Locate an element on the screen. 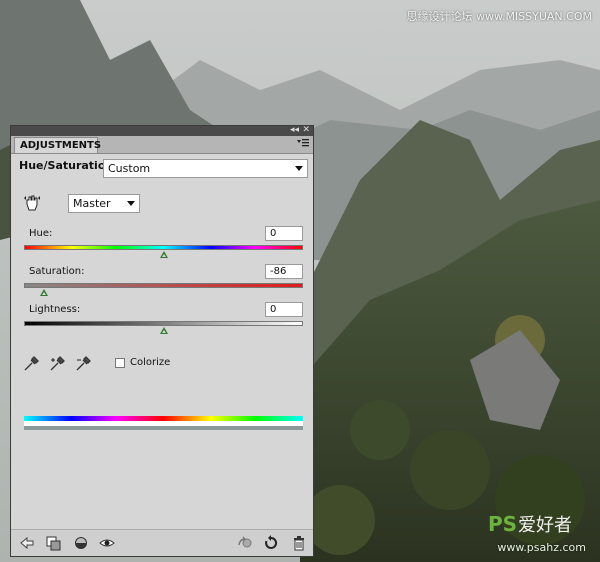 The width and height of the screenshot is (600, 562). watermark-logo: PS 爱好者 is located at coordinates (530, 524).